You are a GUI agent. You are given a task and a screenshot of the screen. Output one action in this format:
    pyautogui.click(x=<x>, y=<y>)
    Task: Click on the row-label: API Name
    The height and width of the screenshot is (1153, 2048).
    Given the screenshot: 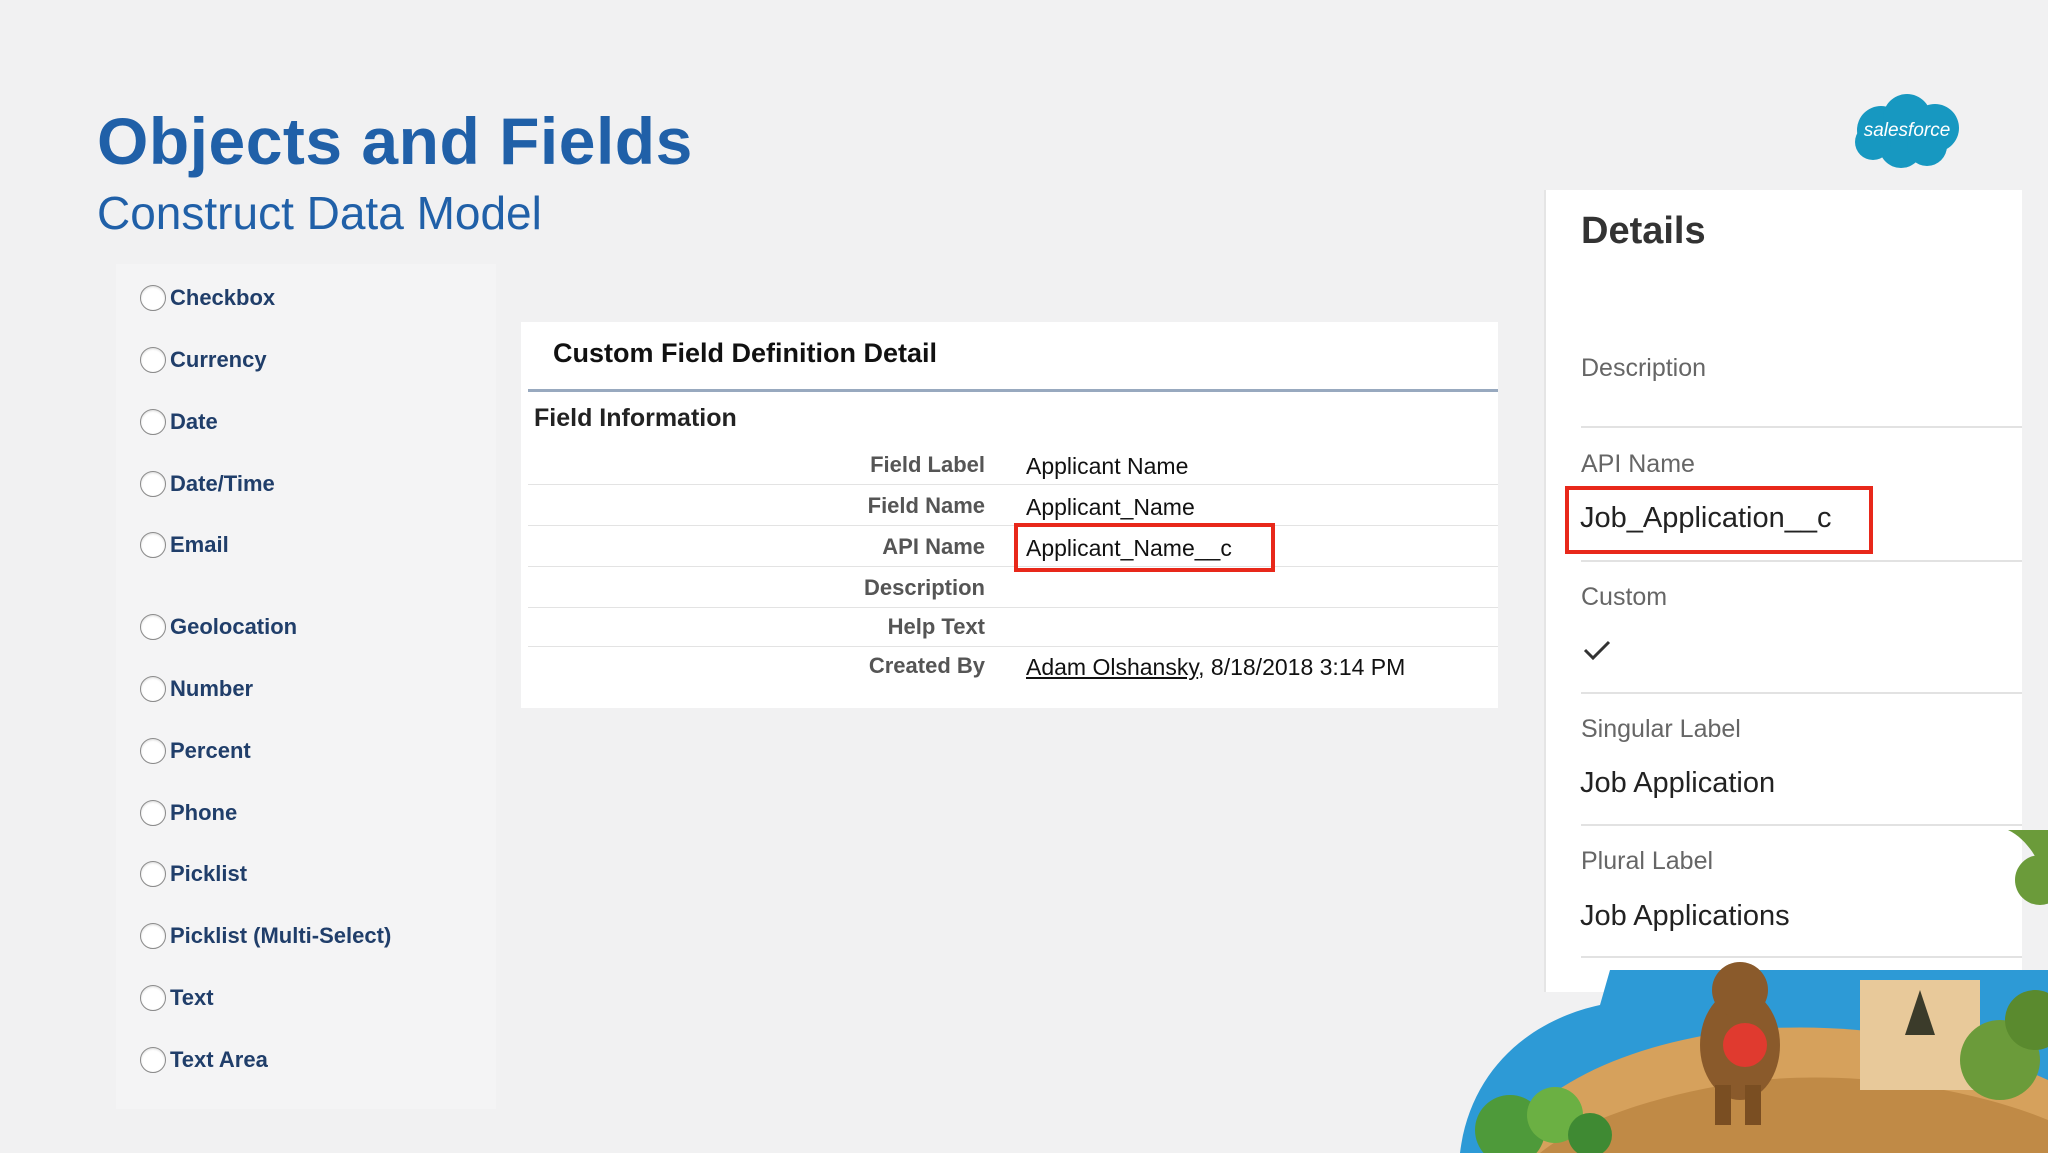 What is the action you would take?
    pyautogui.click(x=933, y=546)
    